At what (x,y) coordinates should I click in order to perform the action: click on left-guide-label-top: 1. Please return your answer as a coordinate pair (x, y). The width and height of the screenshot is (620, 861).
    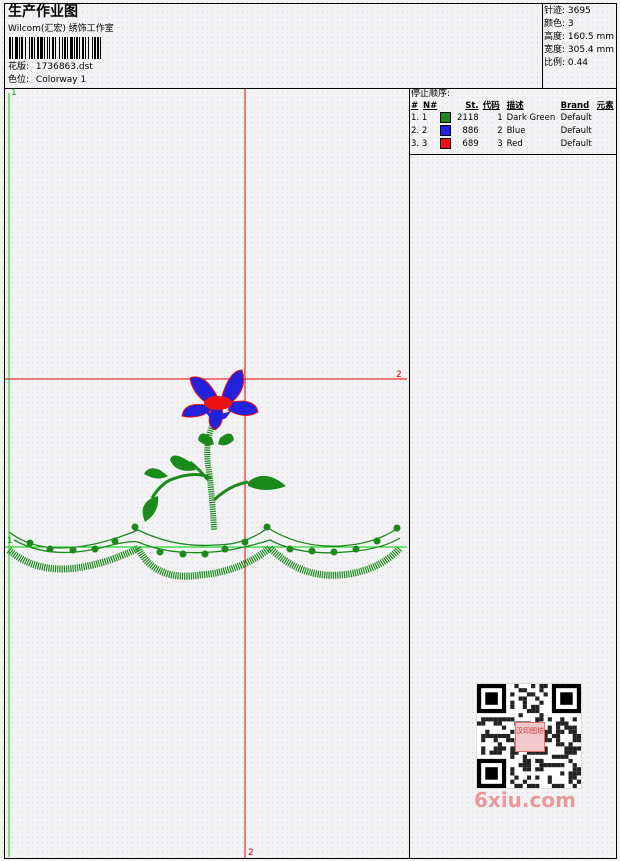
    Looking at the image, I should click on (14, 93).